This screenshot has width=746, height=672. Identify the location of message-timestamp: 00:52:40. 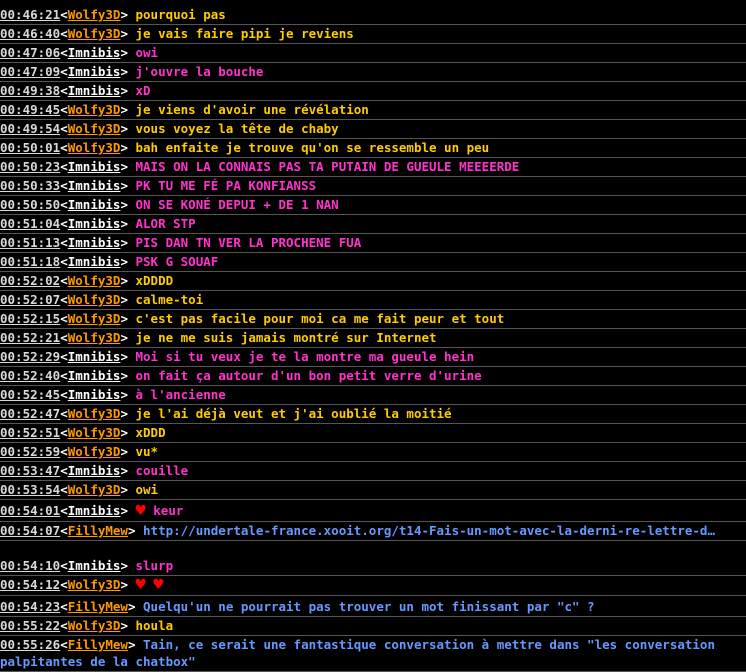
(30, 375).